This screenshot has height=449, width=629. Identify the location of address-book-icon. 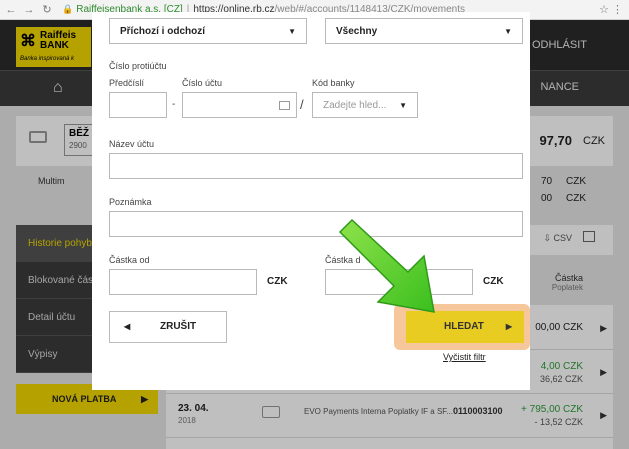
(284, 105).